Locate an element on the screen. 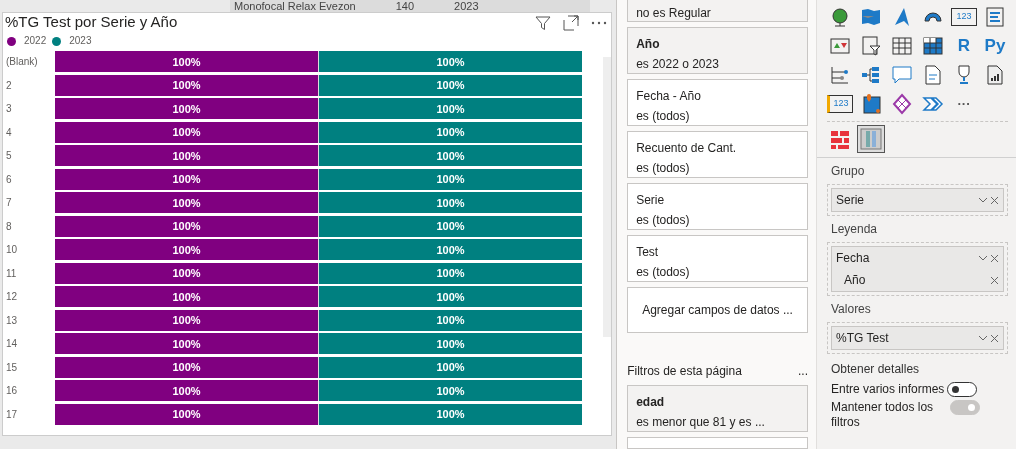 This screenshot has height=449, width=1016. axis-label: 7 is located at coordinates (9, 203).